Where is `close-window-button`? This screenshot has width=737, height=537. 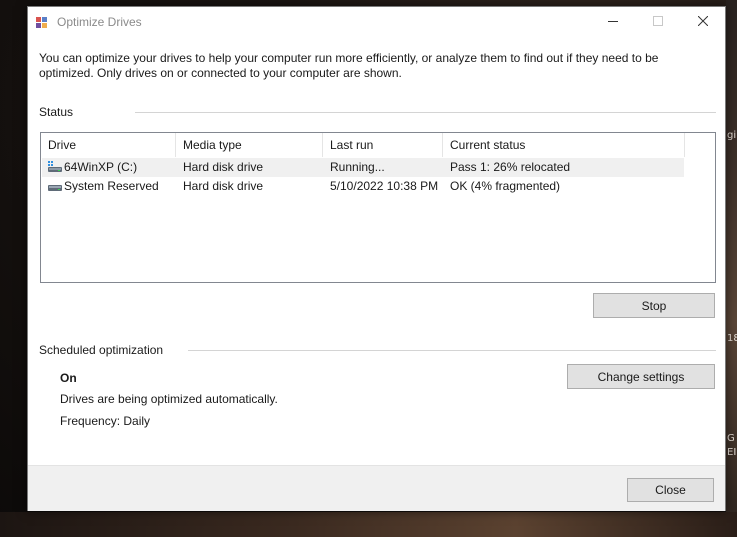
close-window-button is located at coordinates (702, 22).